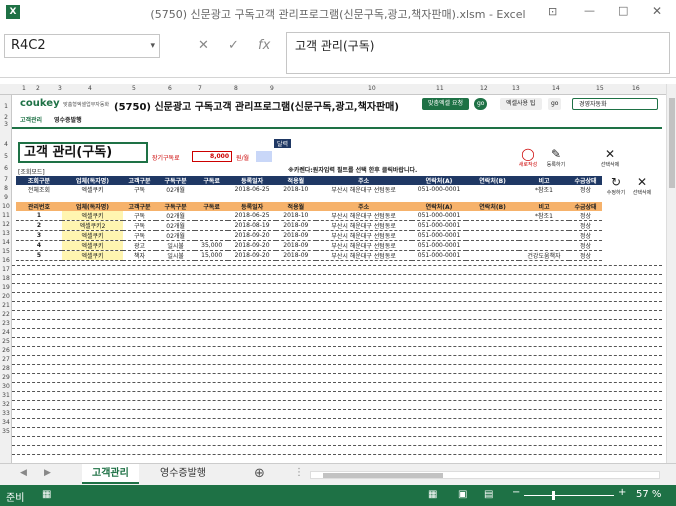 The image size is (676, 506). Describe the element at coordinates (462, 494) in the screenshot. I see `page-layout-icon: ▣` at that location.